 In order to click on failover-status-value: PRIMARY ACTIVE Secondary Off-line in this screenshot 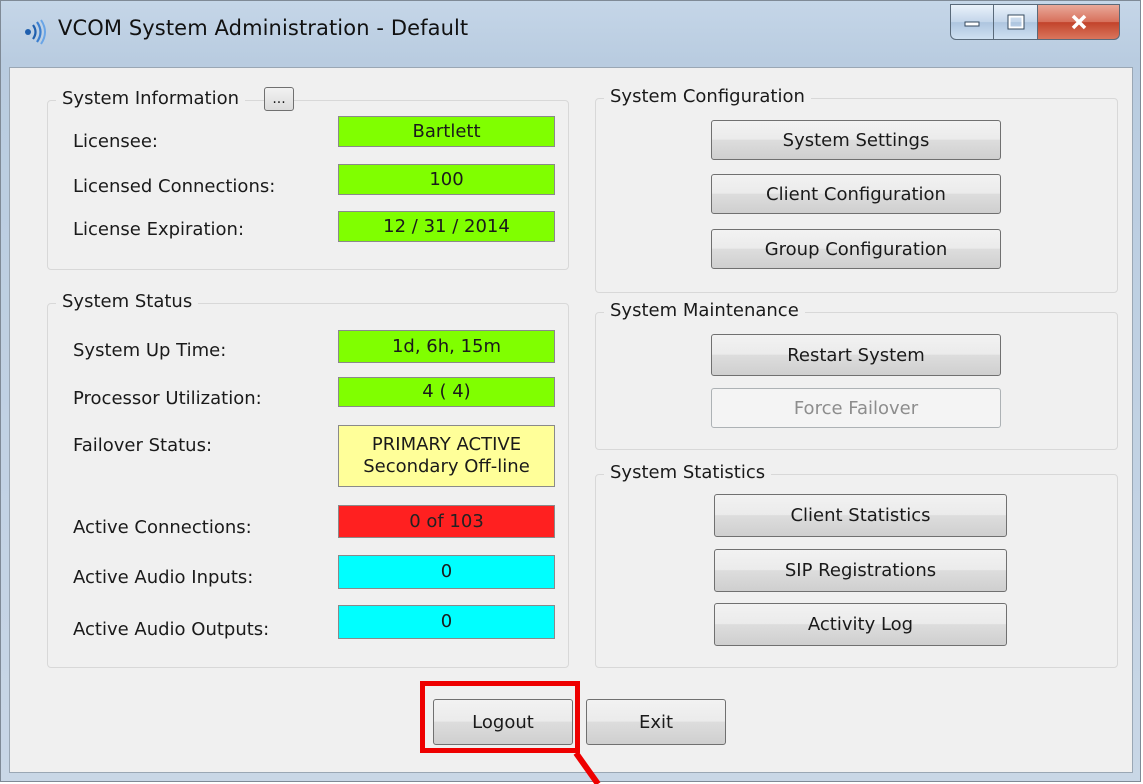, I will do `click(446, 456)`.